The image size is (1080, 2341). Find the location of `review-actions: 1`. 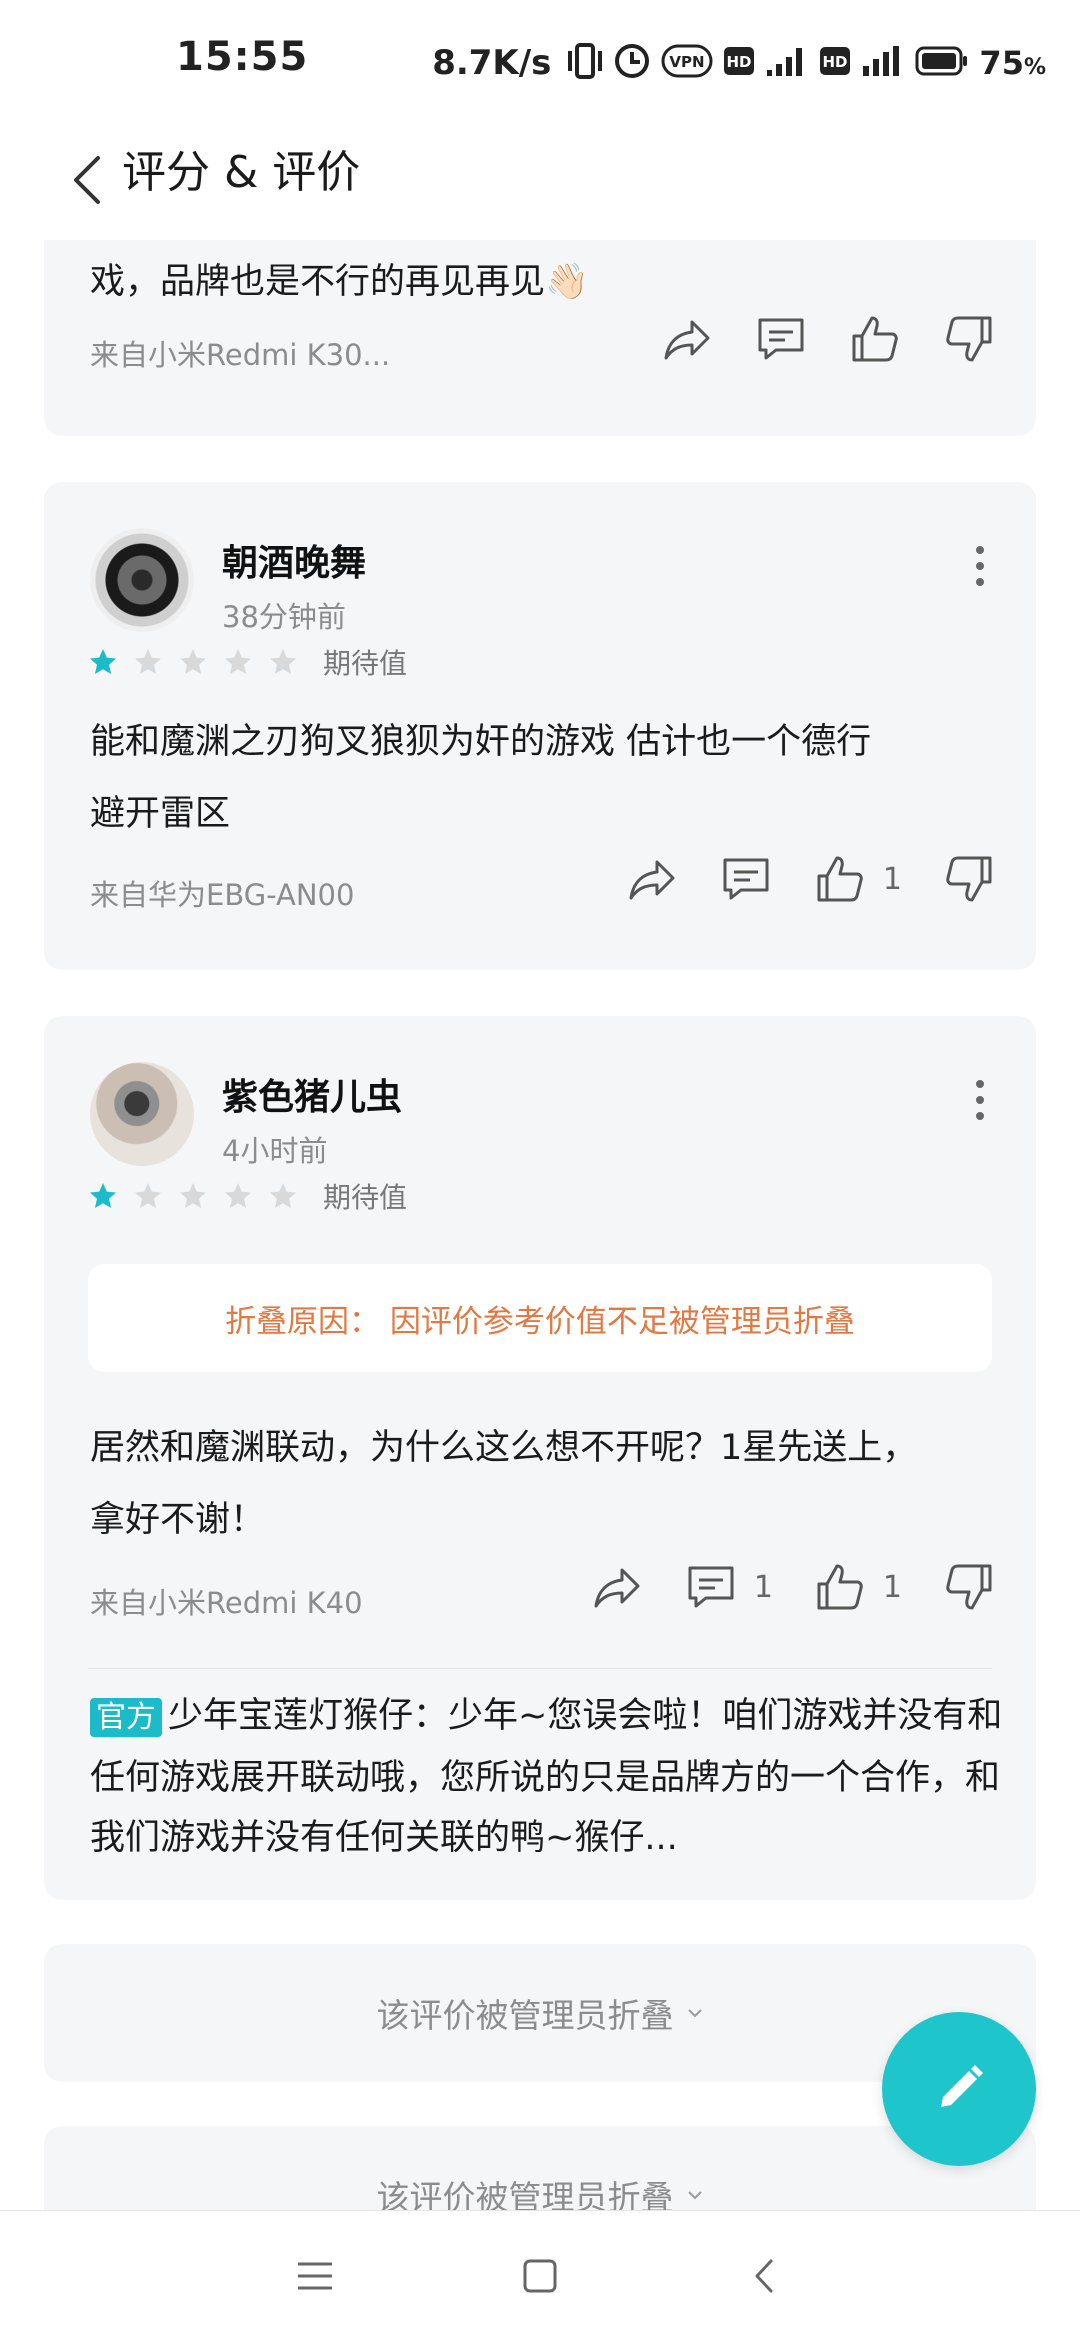

review-actions: 1 is located at coordinates (790, 879).